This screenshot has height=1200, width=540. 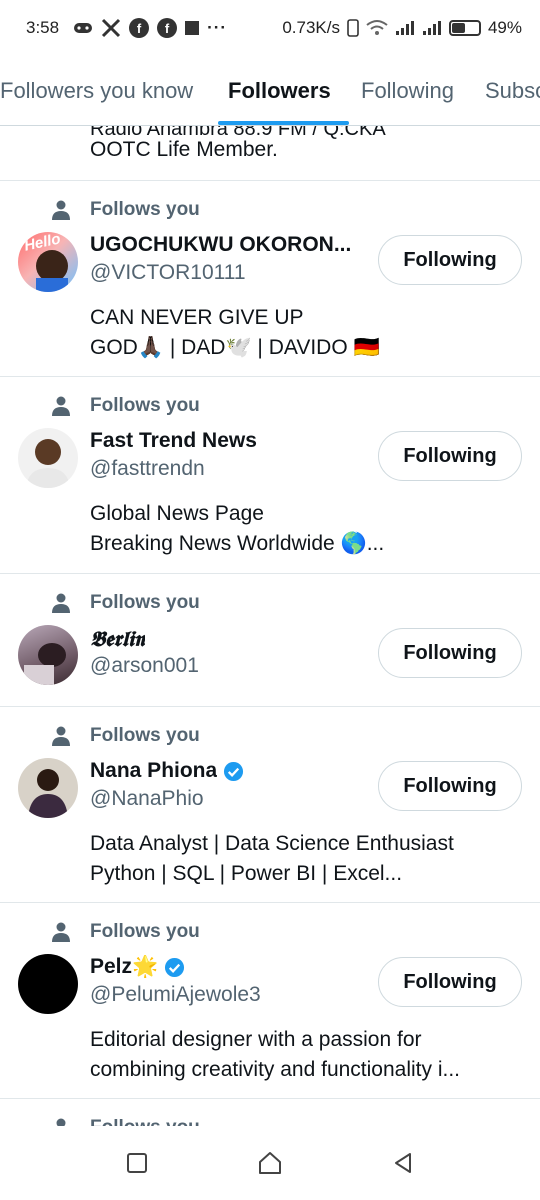 What do you see at coordinates (235, 347) in the screenshot?
I see `bio-line: GOD🙏🏿 | DAD🕊️ | DAVIDO 🇩🇪` at bounding box center [235, 347].